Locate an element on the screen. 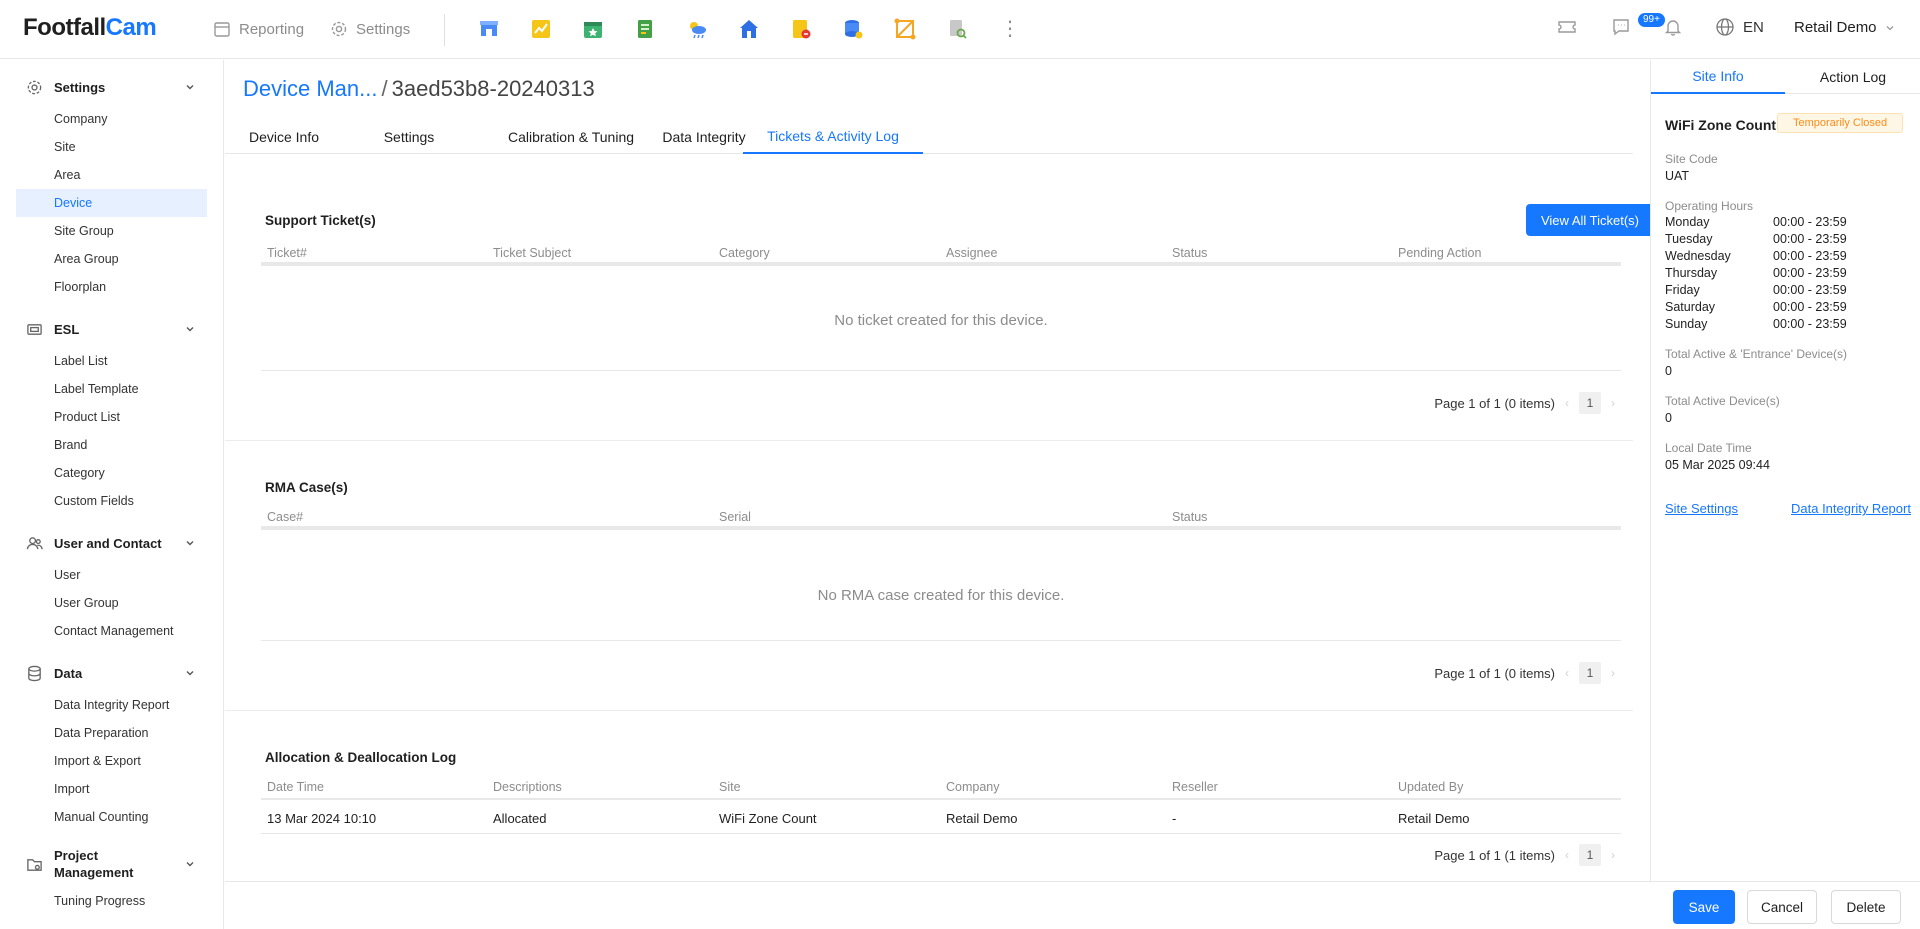  zone-icon is located at coordinates (905, 29).